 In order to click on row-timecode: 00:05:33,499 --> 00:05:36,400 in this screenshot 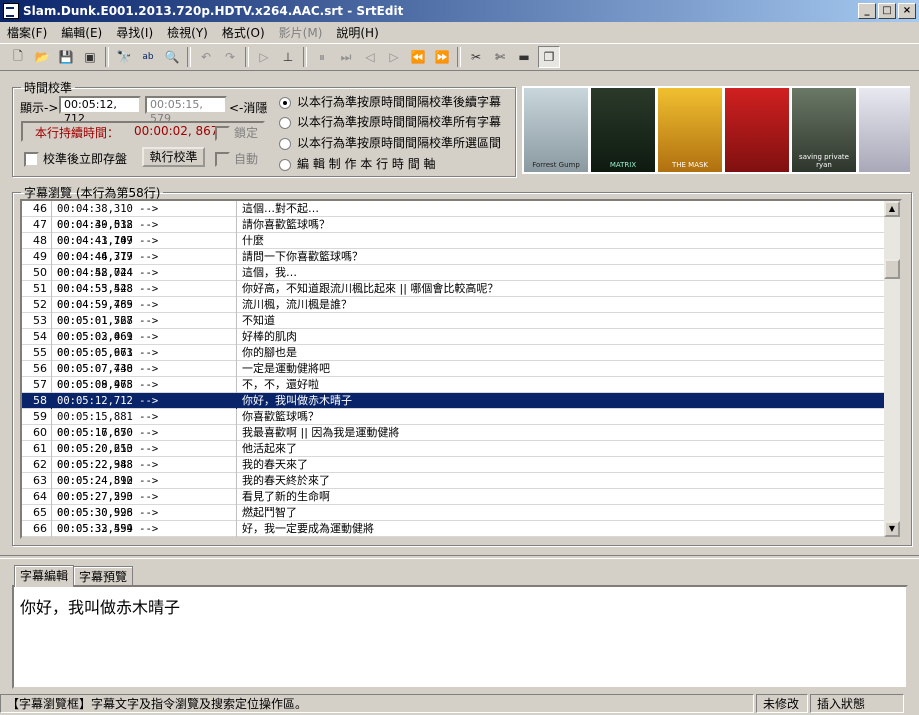, I will do `click(145, 529)`.